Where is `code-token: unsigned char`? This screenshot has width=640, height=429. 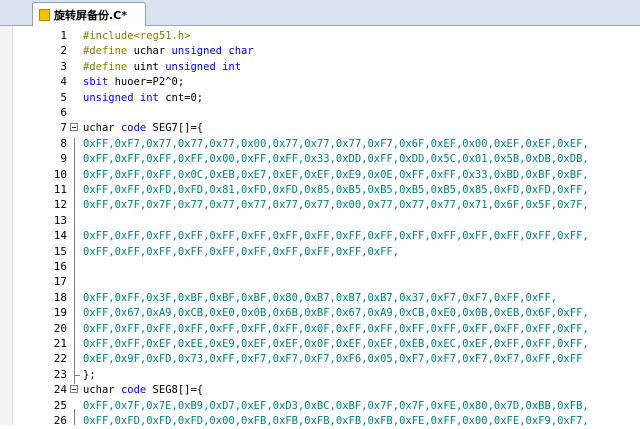
code-token: unsigned char is located at coordinates (212, 51).